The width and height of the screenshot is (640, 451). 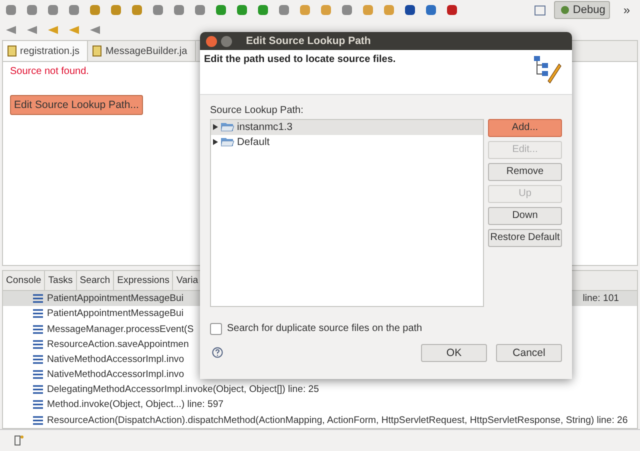 I want to click on list-label: Source Lookup Path:, so click(x=257, y=110).